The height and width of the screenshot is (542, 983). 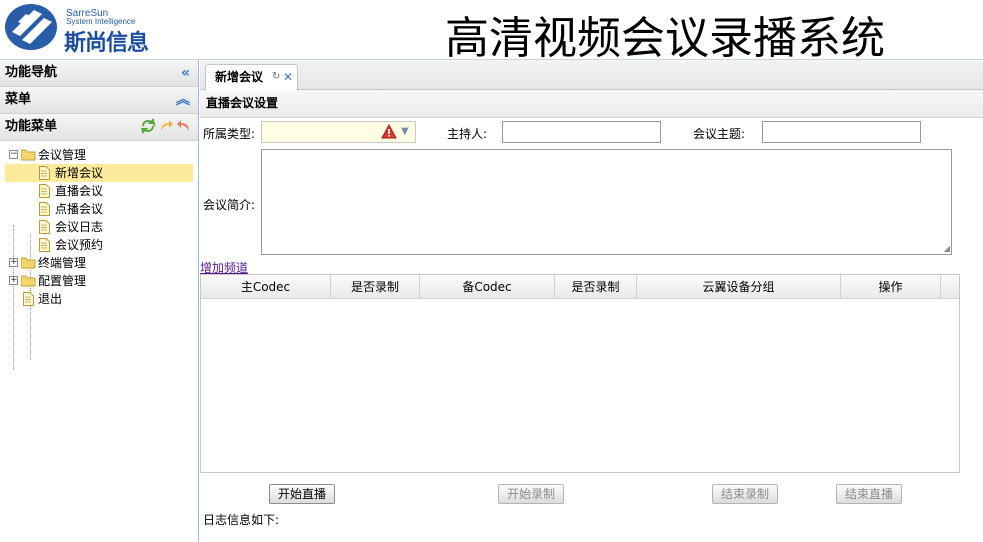 I want to click on col-primary-codec: 主Codec, so click(x=266, y=287).